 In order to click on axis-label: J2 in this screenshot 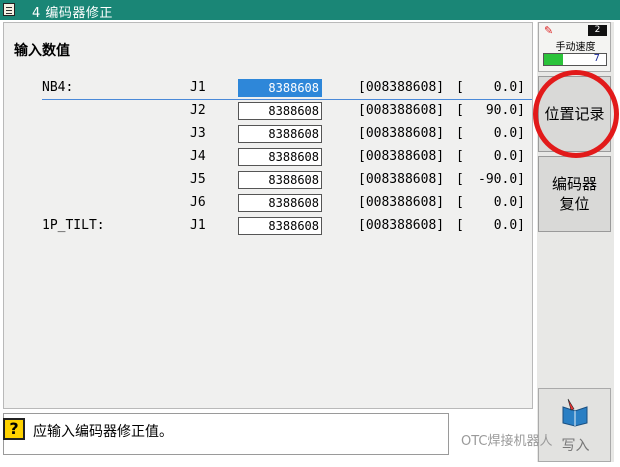, I will do `click(198, 110)`.